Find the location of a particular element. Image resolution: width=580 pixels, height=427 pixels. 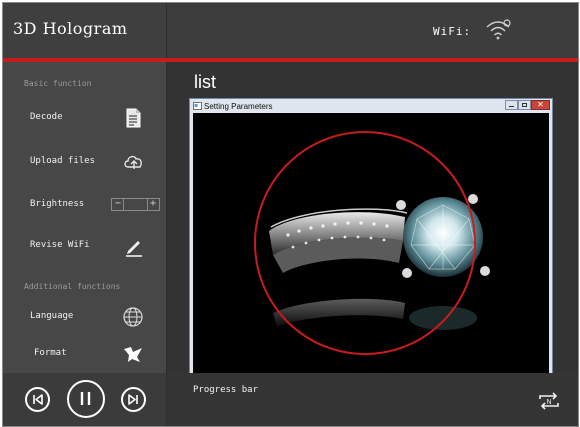

player-controls is located at coordinates (84, 399).